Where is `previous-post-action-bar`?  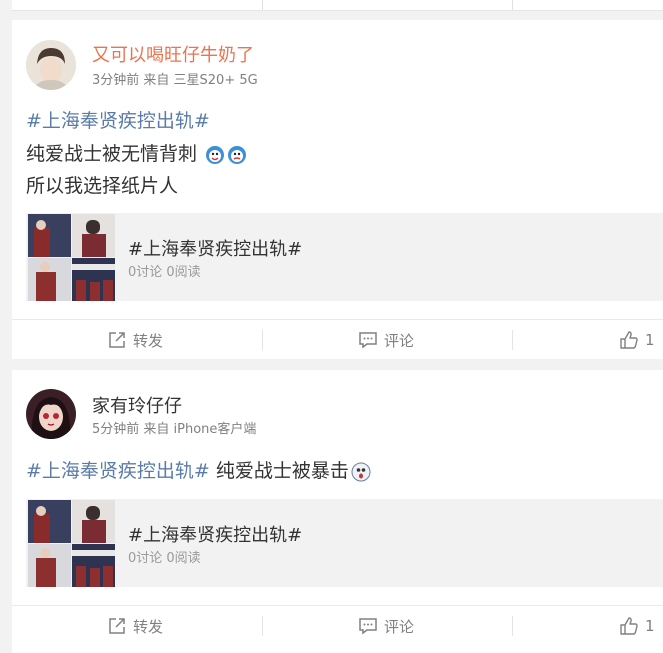
previous-post-action-bar is located at coordinates (337, 5).